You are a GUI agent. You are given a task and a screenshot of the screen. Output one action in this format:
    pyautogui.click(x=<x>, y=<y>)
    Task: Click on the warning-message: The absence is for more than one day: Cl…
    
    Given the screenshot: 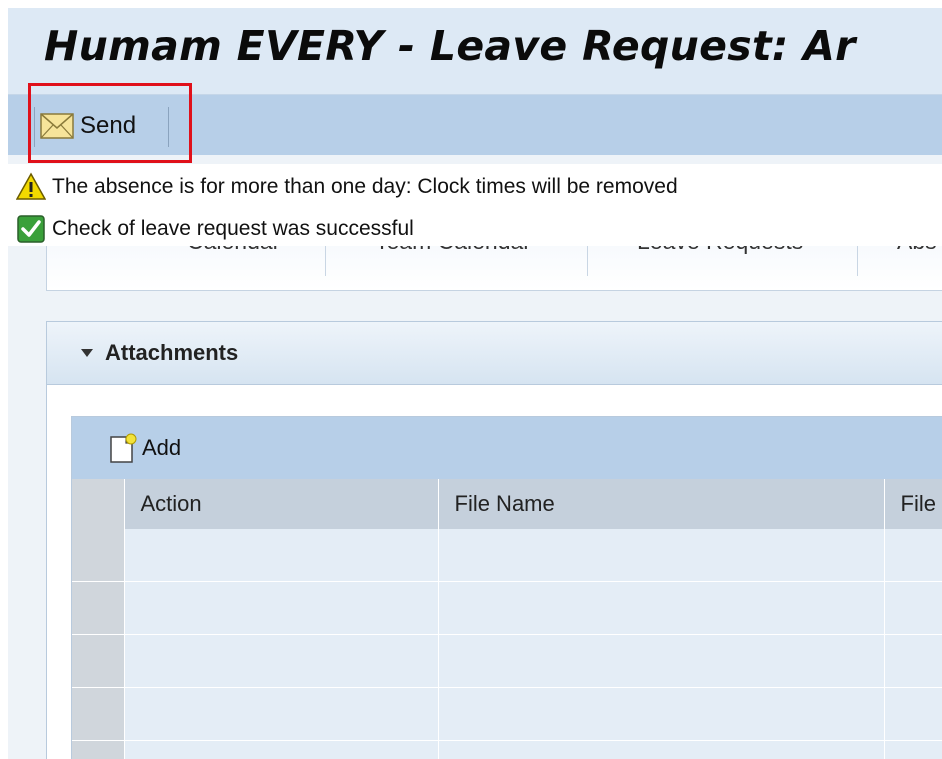 What is the action you would take?
    pyautogui.click(x=347, y=187)
    